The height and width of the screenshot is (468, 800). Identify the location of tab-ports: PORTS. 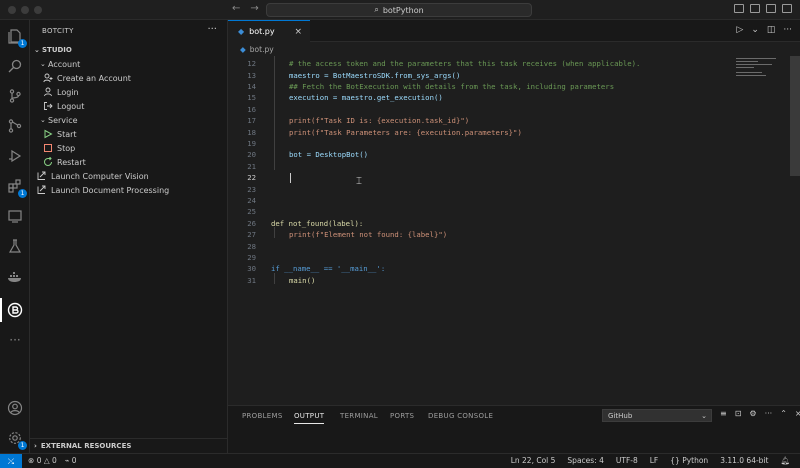
(402, 416).